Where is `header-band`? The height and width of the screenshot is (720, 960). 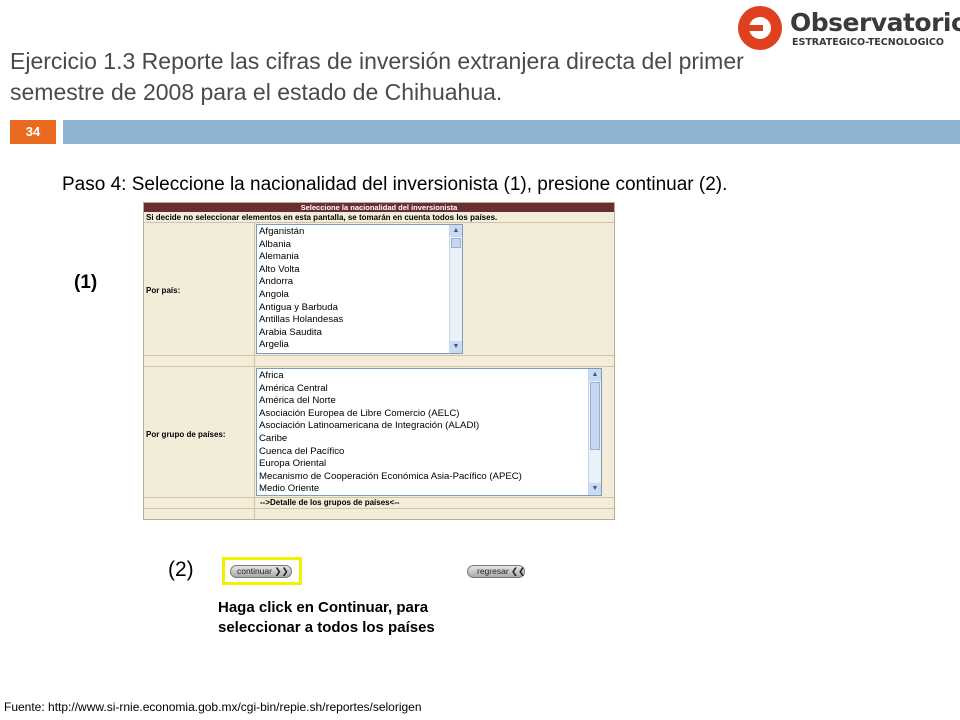
header-band is located at coordinates (511, 132).